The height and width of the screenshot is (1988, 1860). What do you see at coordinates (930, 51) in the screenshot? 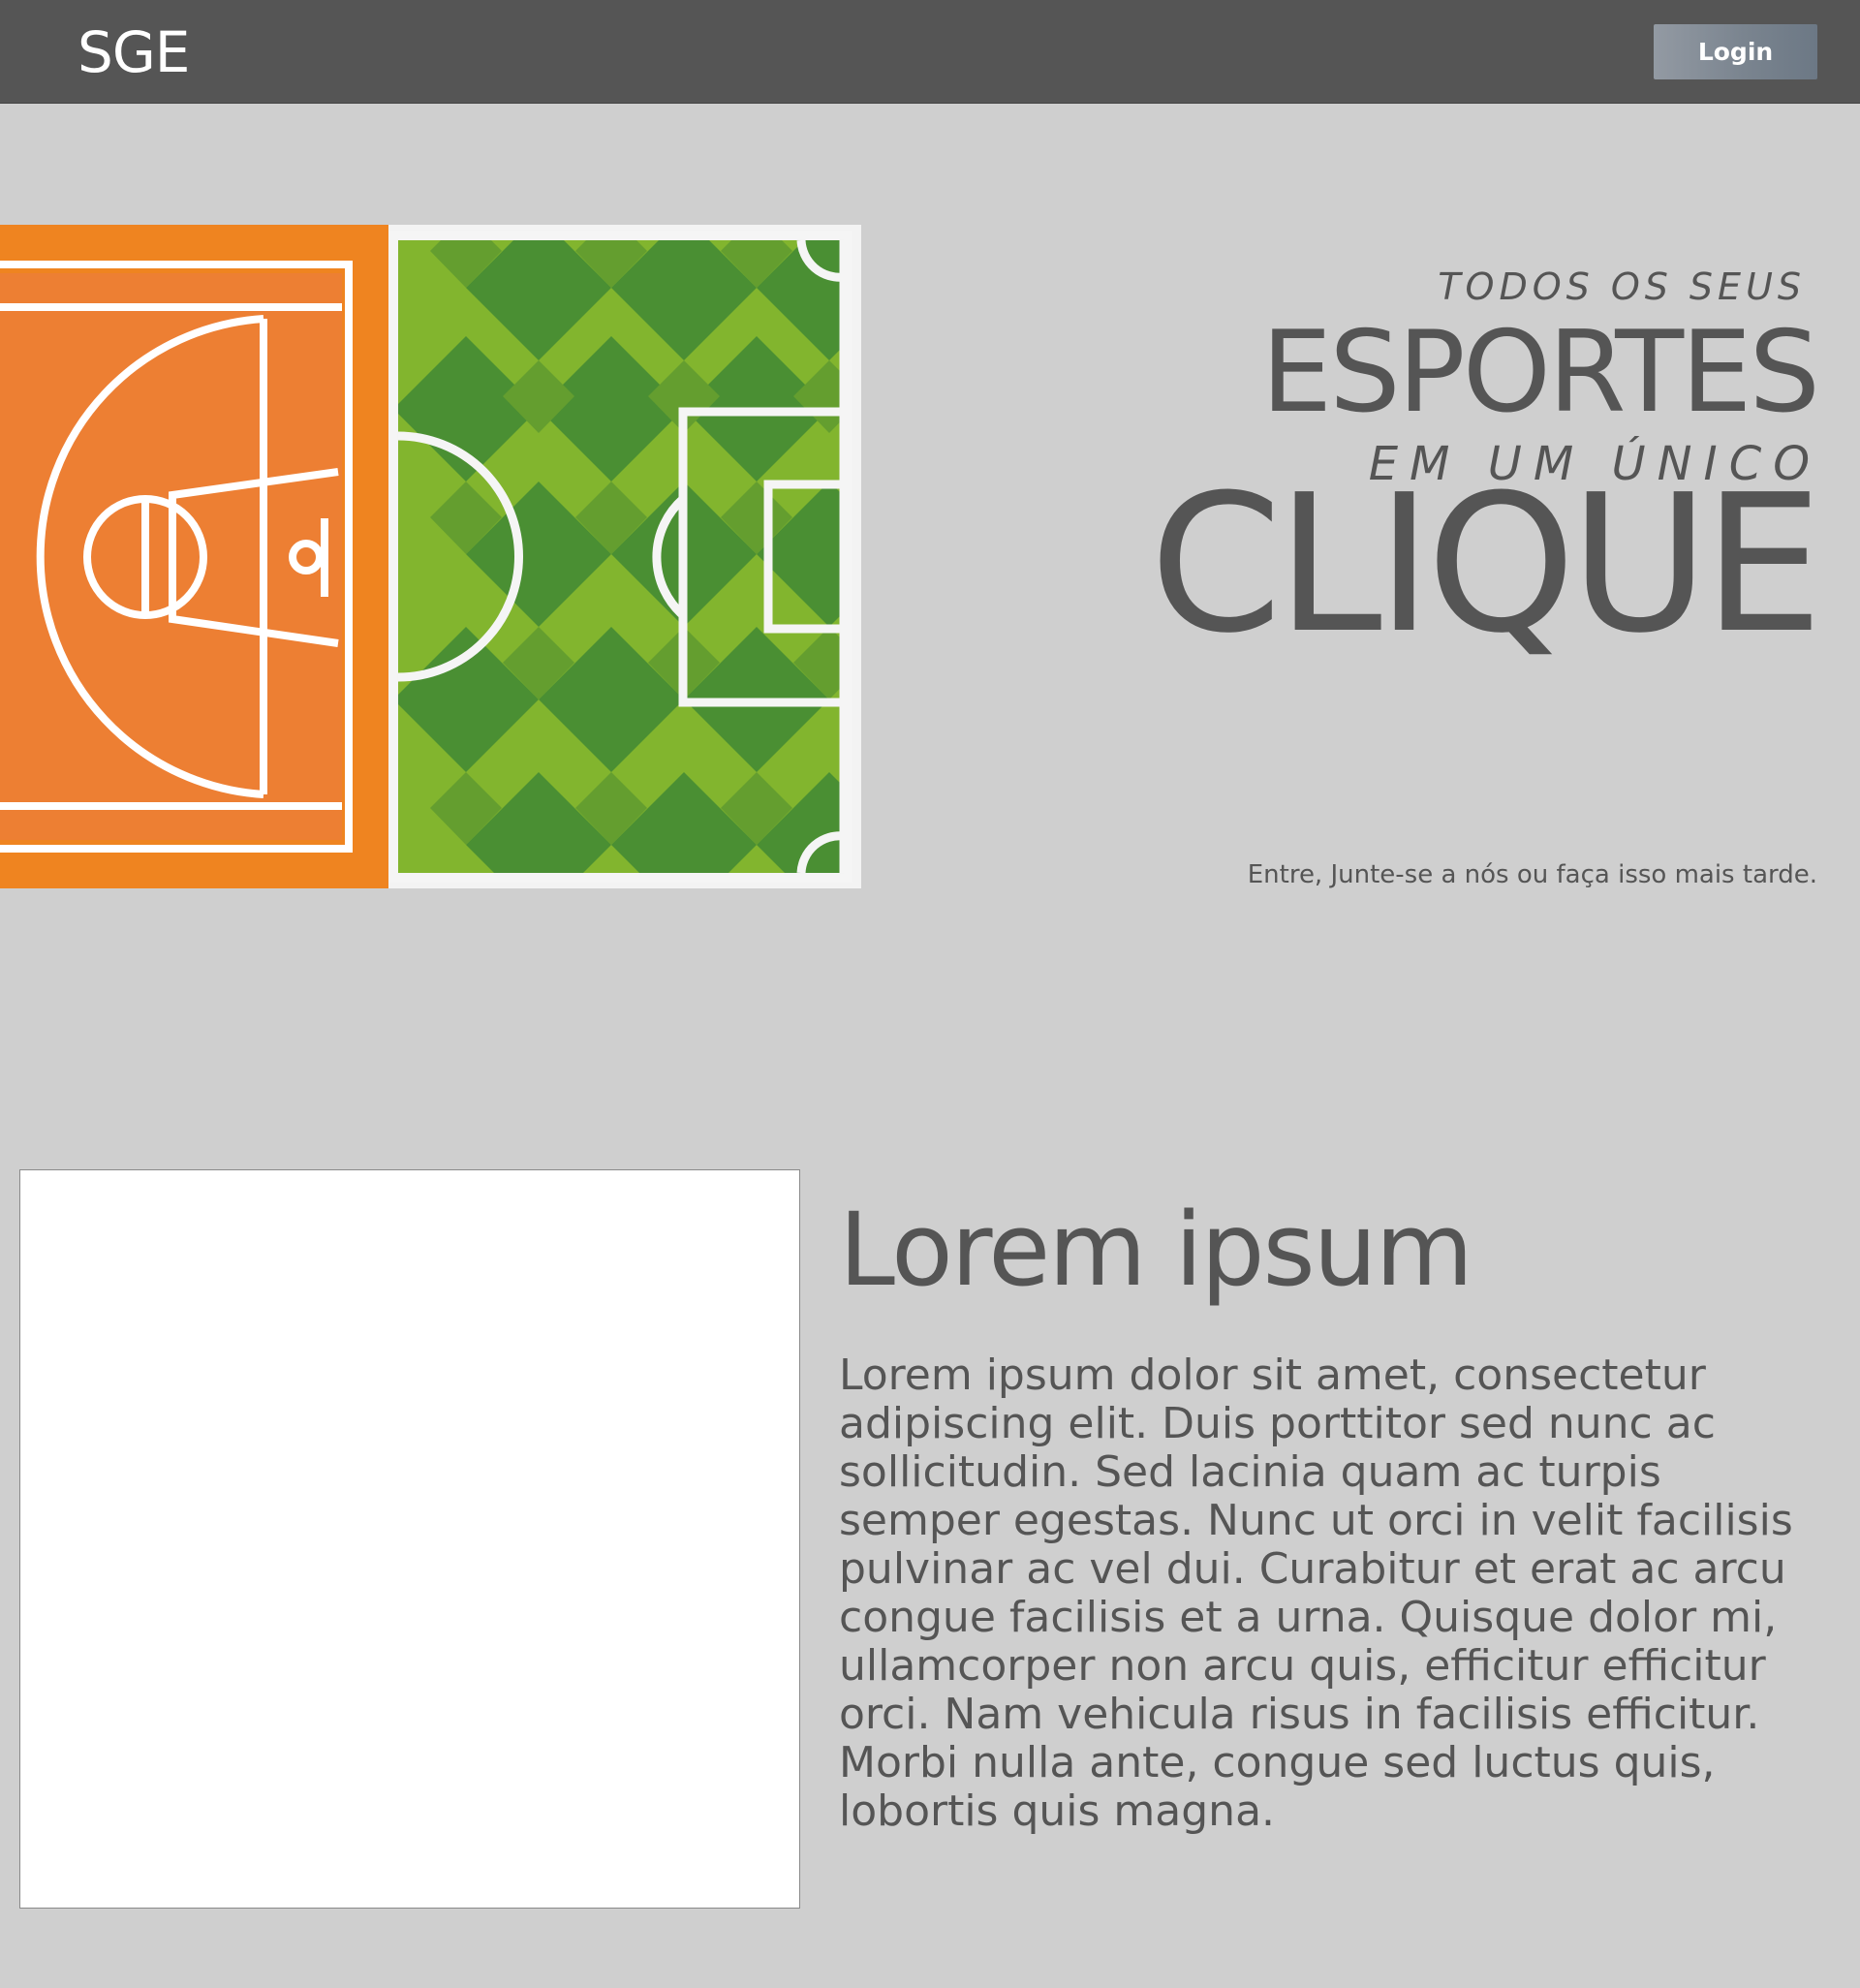
I see `top-navbar: SGE Login` at bounding box center [930, 51].